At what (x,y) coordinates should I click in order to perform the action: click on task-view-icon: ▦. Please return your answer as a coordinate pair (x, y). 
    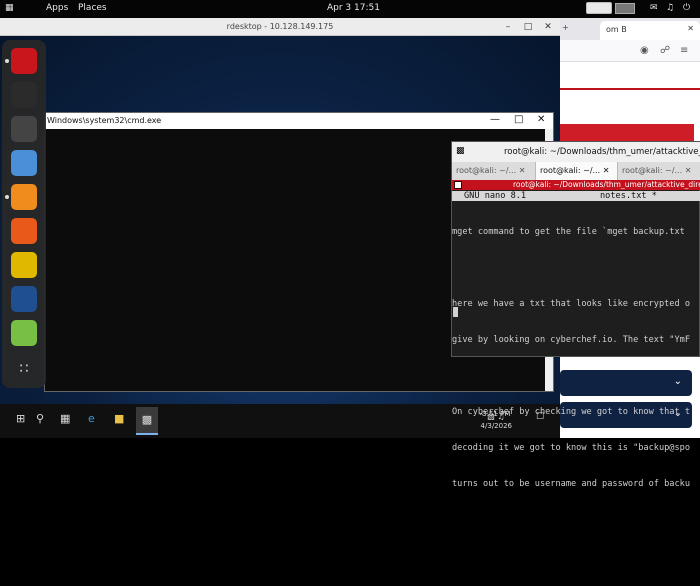
    Looking at the image, I should click on (65, 418).